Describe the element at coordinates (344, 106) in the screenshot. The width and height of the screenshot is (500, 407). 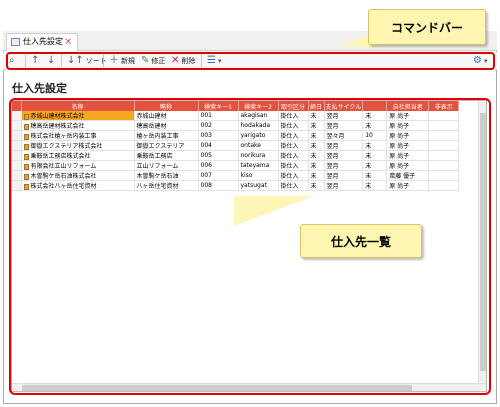
I see `column-header: 支払サイクル` at that location.